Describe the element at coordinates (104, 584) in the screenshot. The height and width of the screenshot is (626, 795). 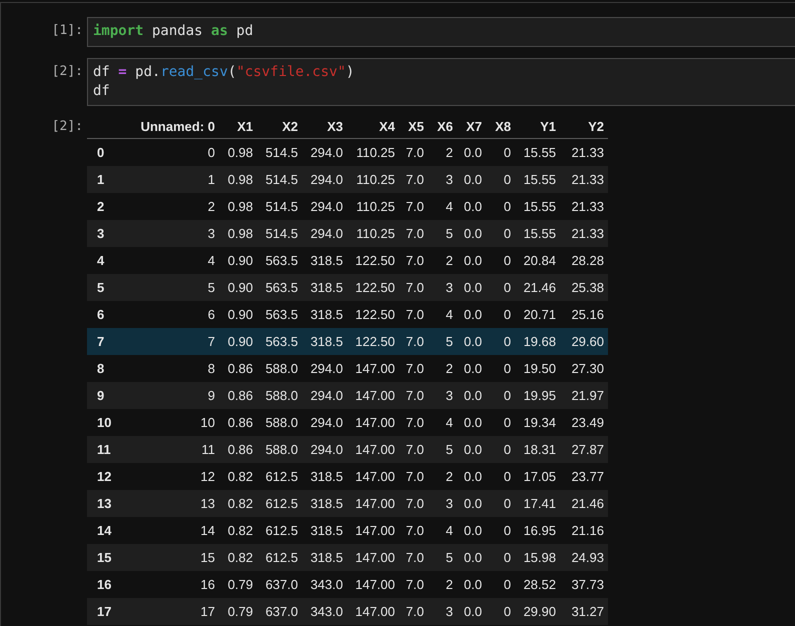
I see `row-index: 16` at that location.